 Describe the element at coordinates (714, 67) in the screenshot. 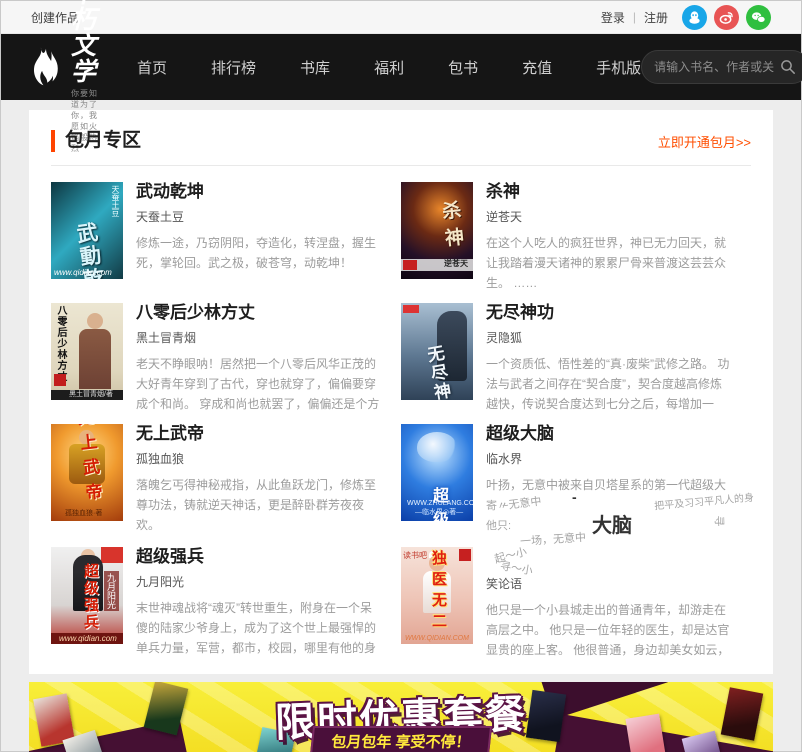

I see `search-input` at that location.